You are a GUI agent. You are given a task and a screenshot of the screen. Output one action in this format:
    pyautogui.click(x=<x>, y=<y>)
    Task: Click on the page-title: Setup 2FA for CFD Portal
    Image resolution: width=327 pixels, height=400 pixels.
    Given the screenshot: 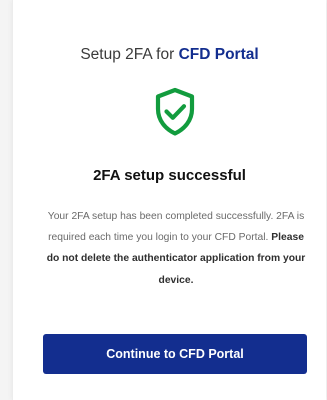 What is the action you would take?
    pyautogui.click(x=169, y=55)
    